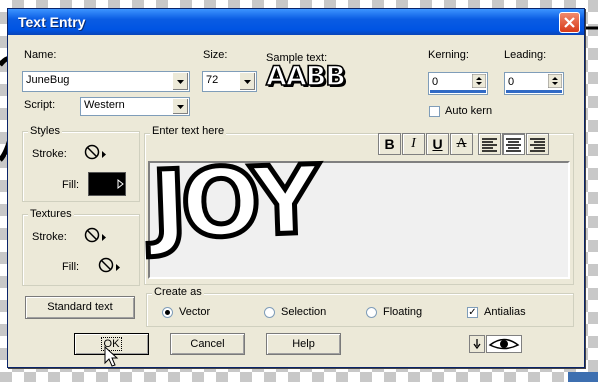  I want to click on auto-preview-button, so click(504, 344).